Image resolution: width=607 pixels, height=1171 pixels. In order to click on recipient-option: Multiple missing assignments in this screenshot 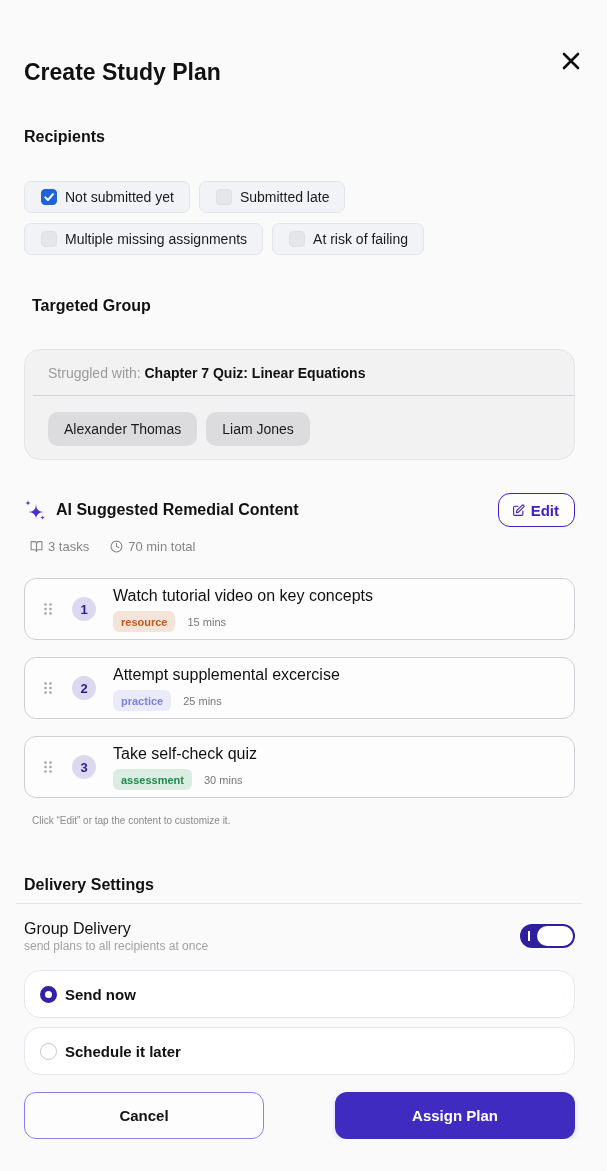, I will do `click(144, 239)`.